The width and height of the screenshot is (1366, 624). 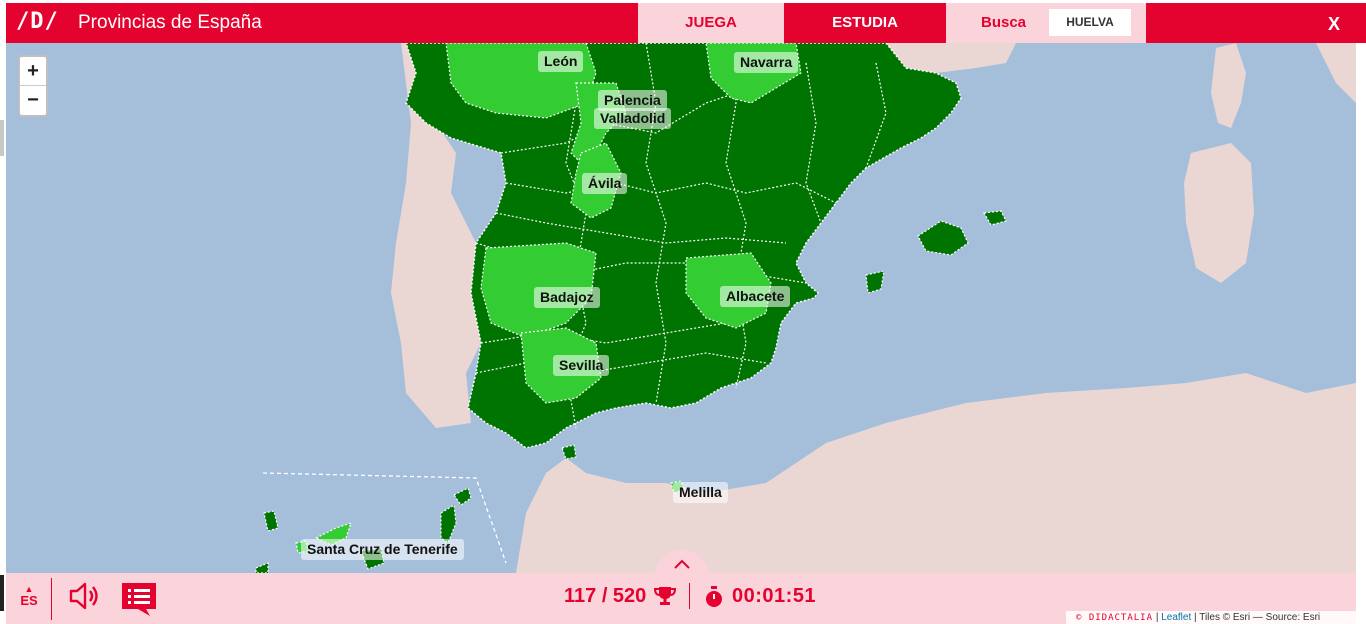 What do you see at coordinates (37, 21) in the screenshot?
I see `didactalia-logo: /D/` at bounding box center [37, 21].